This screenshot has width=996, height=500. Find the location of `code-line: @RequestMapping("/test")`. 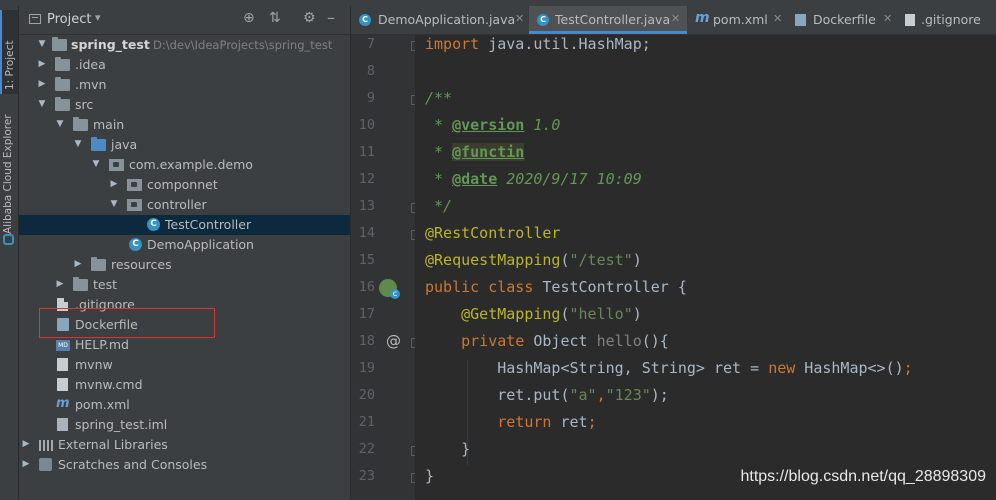

code-line: @RequestMapping("/test") is located at coordinates (533, 260).